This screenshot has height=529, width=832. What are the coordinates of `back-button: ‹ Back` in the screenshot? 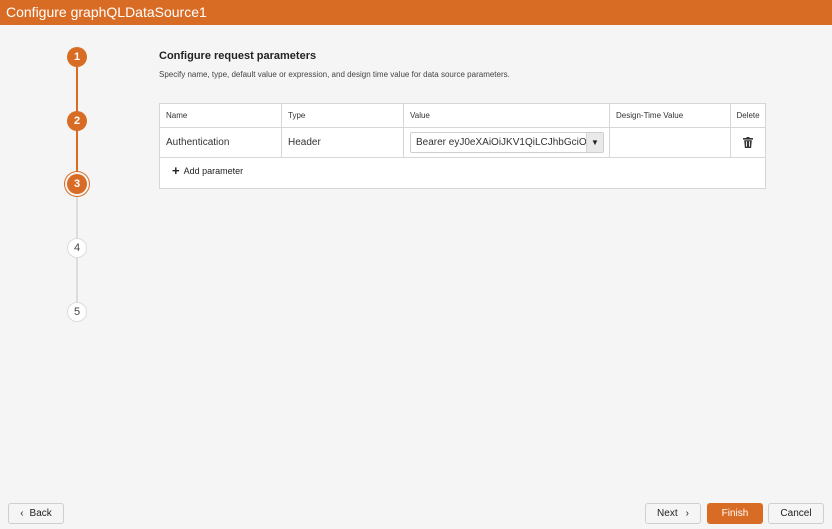 It's located at (36, 513).